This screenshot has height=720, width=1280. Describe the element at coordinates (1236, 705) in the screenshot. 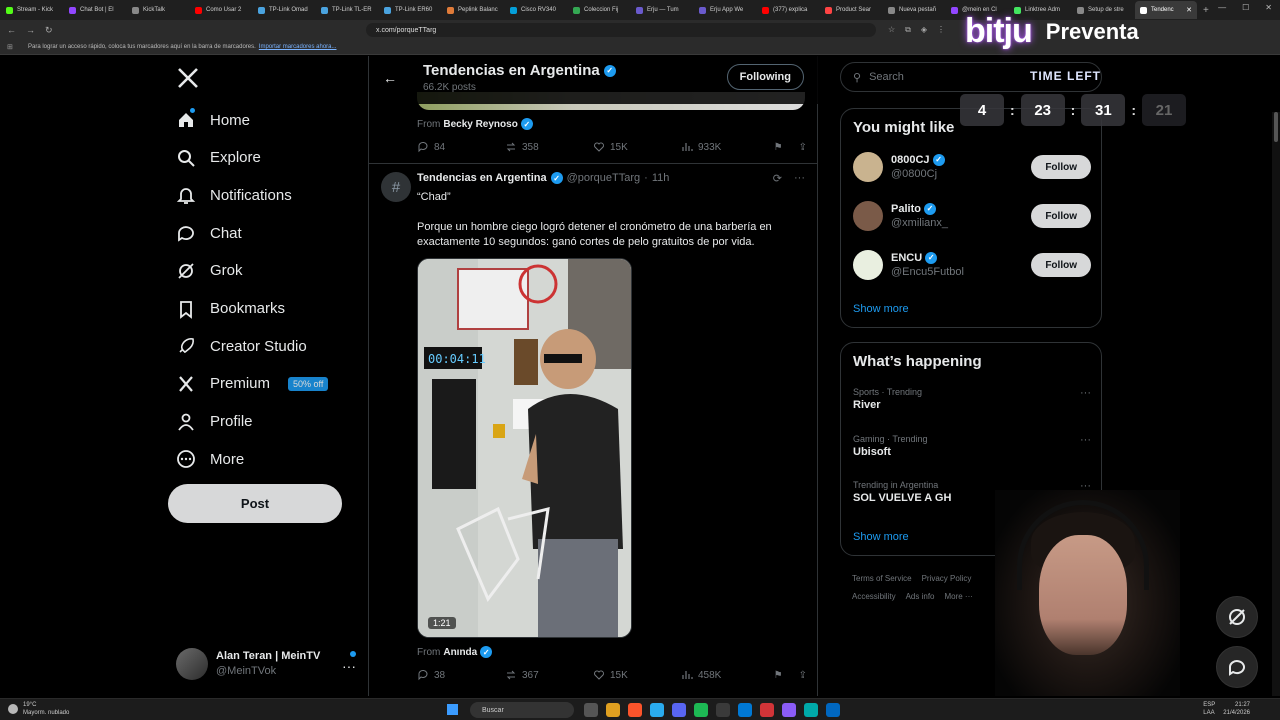

I see `clock-time: 21:27` at that location.